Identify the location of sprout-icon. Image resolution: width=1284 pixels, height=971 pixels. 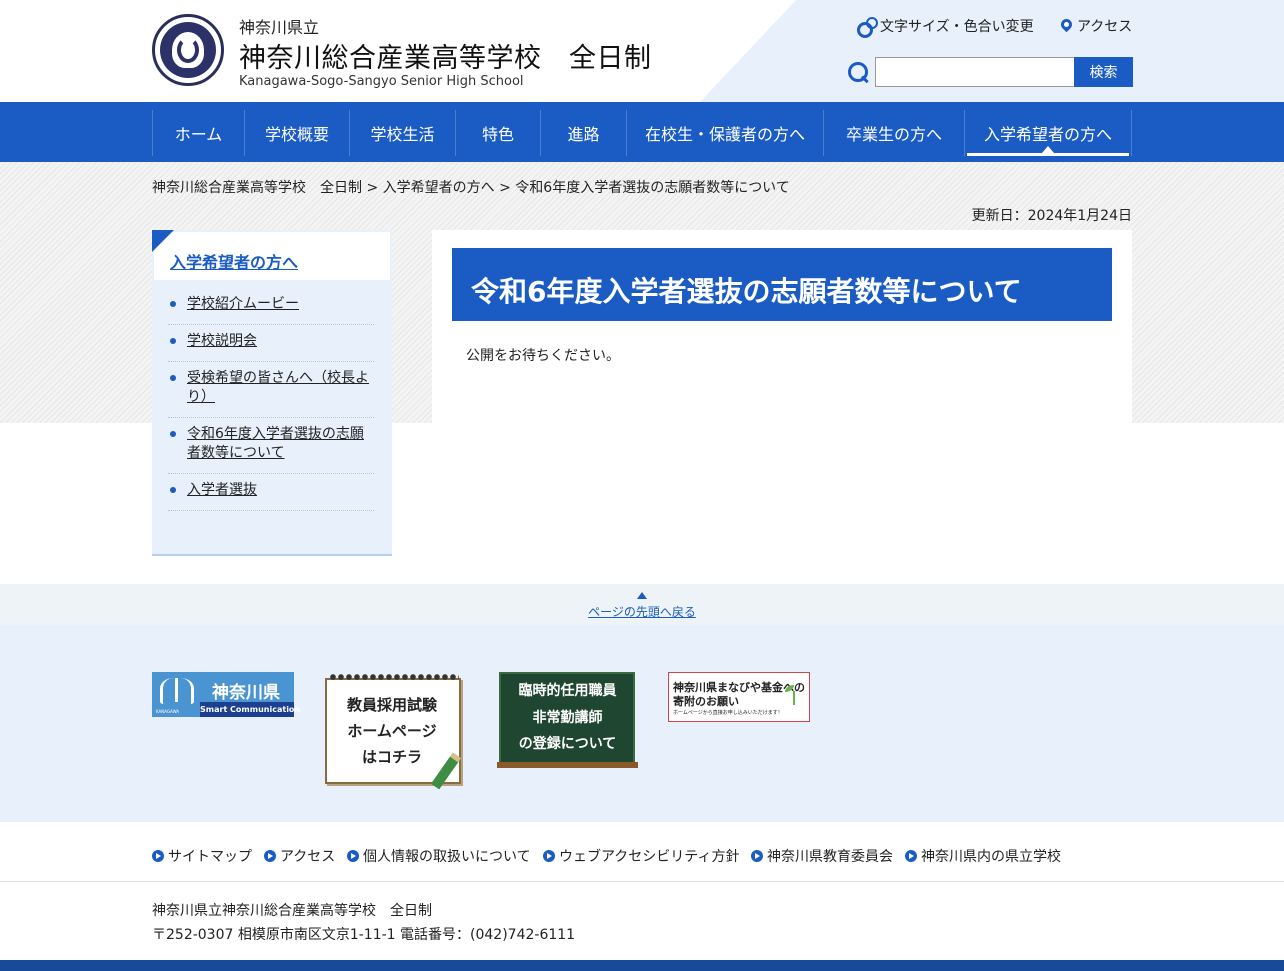
(794, 696).